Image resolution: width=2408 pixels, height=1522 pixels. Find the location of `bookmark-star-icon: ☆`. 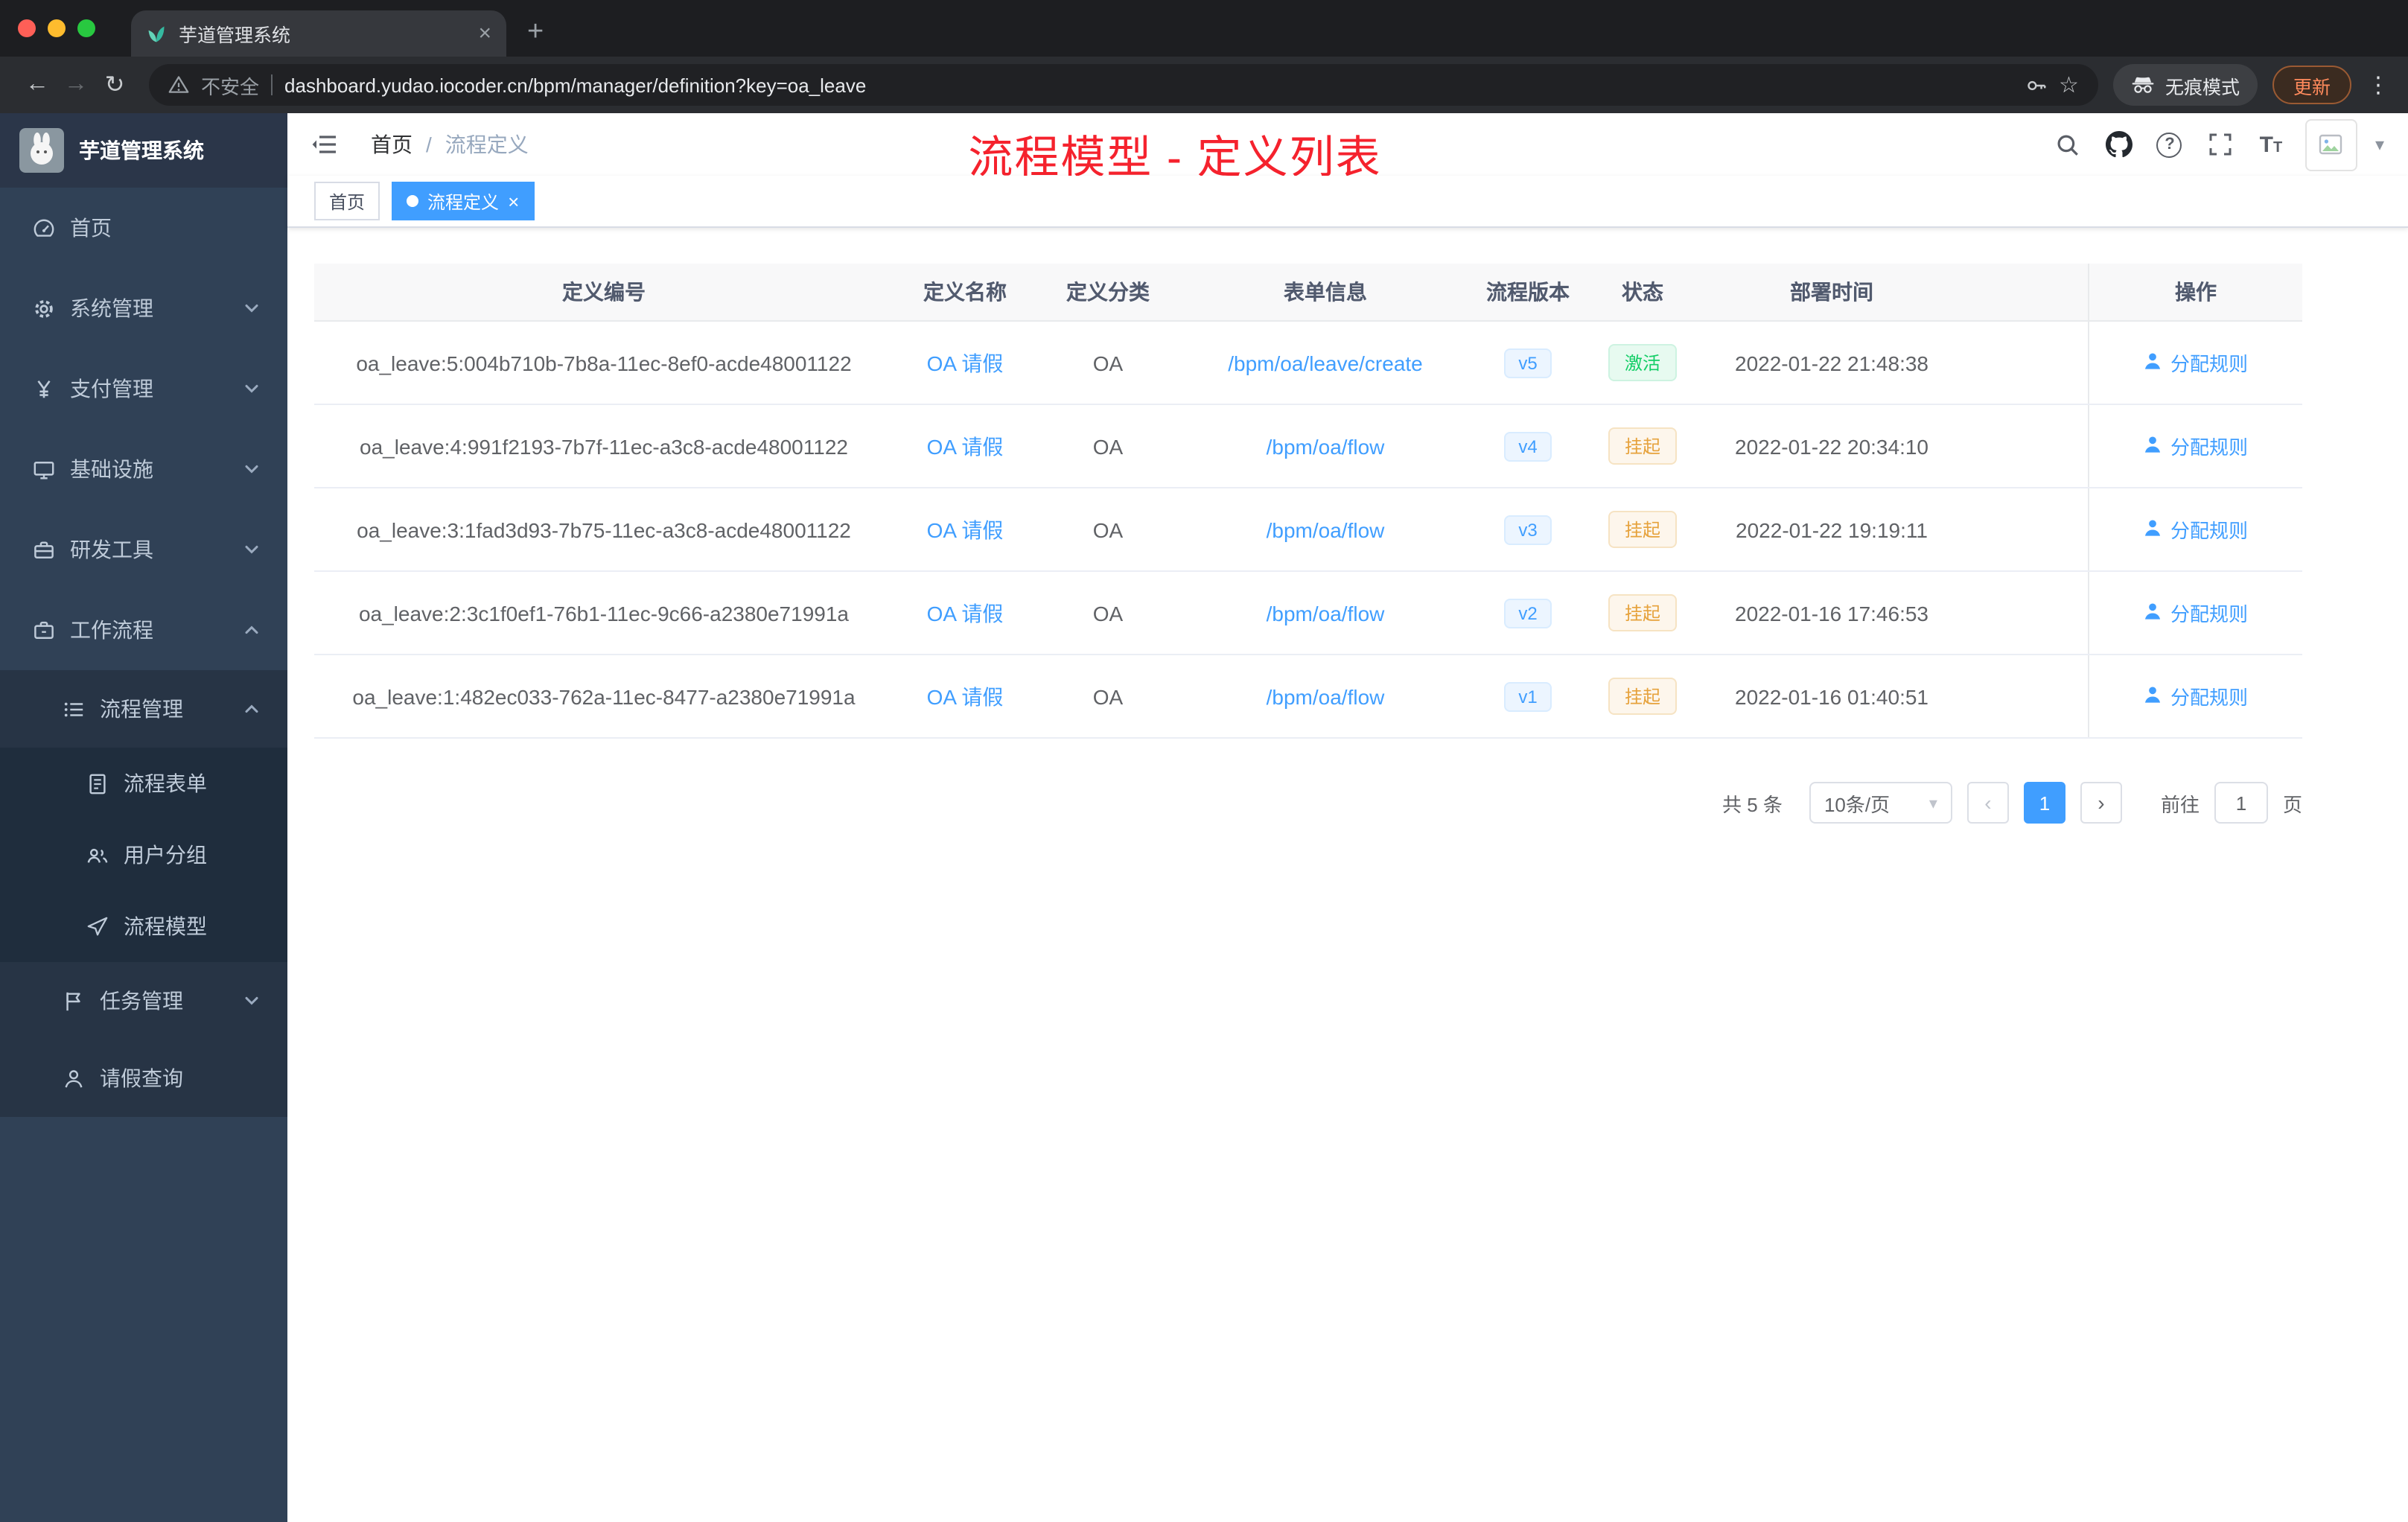

bookmark-star-icon: ☆ is located at coordinates (2069, 84).